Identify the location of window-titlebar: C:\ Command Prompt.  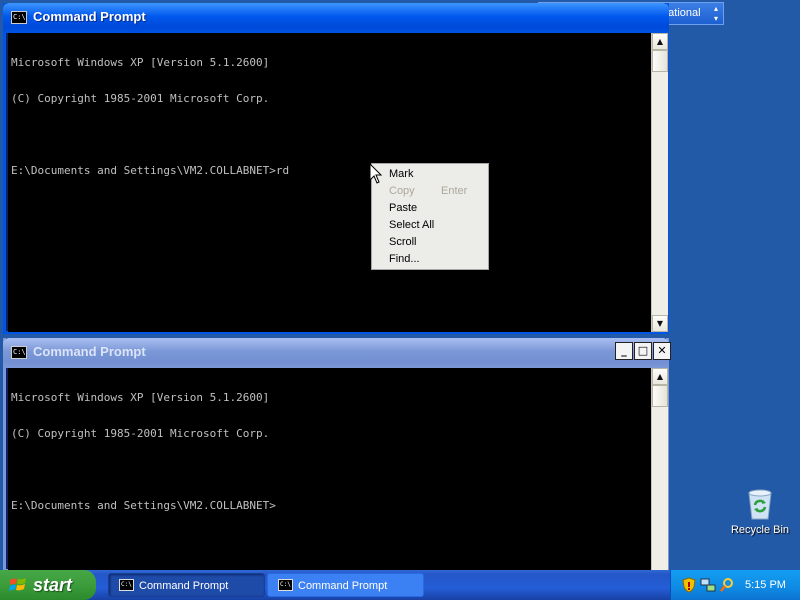
(336, 18).